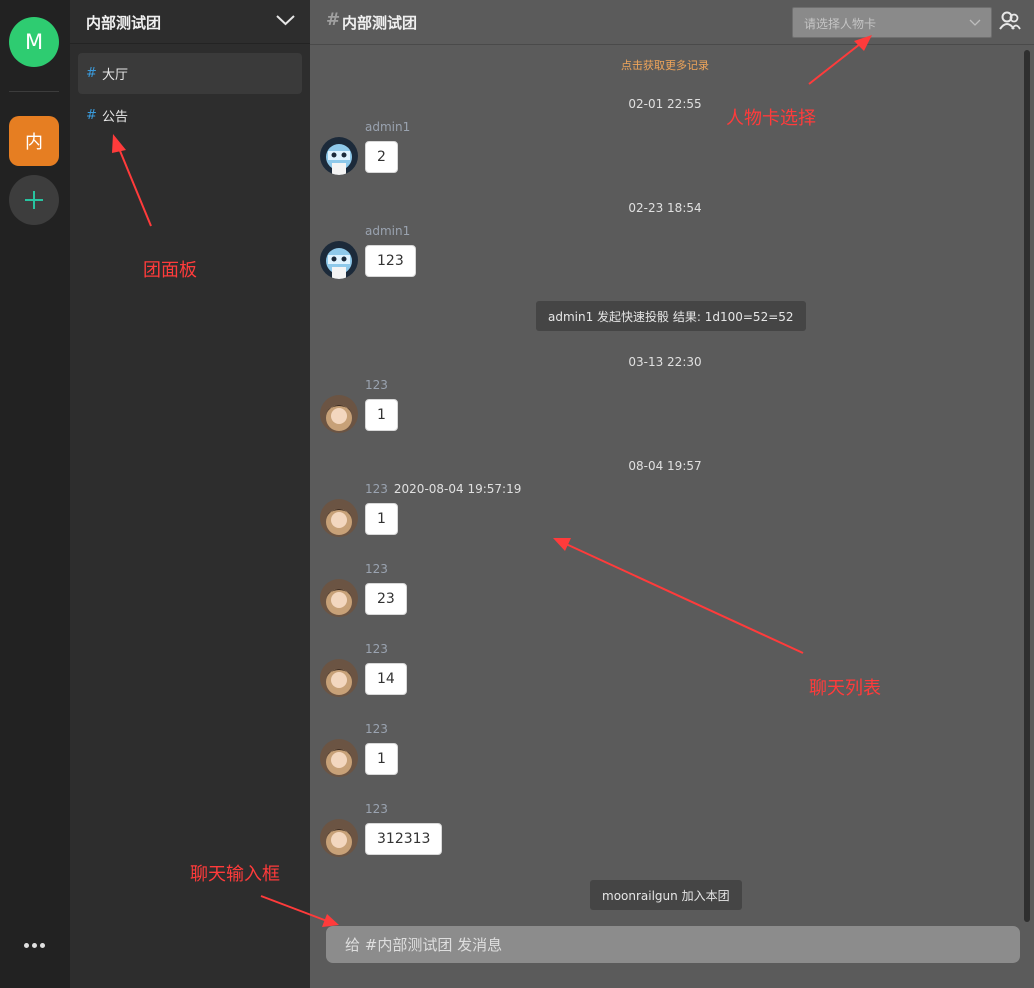  I want to click on message-bubble: 2, so click(381, 157).